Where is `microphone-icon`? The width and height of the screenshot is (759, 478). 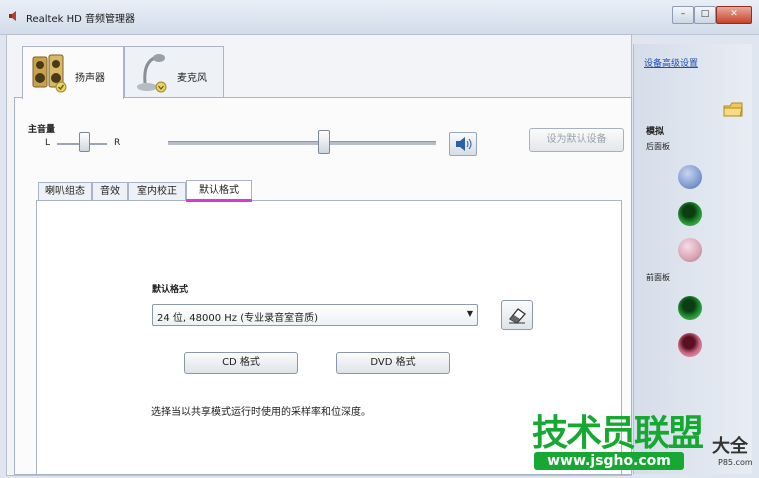 microphone-icon is located at coordinates (152, 73).